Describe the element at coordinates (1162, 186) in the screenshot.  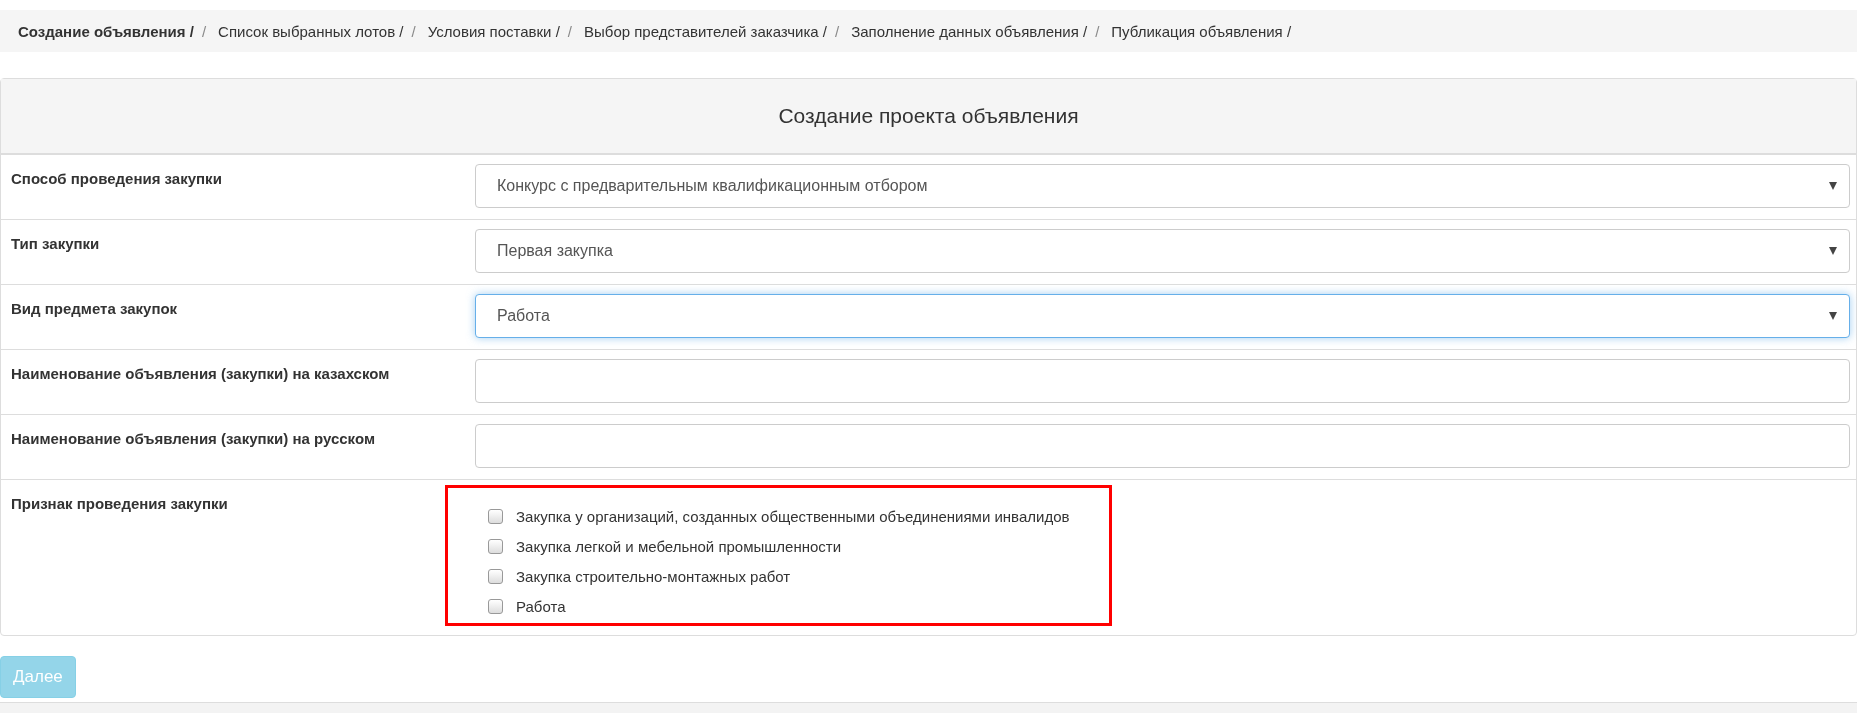
I see `select-field: Конкурс с предварительным квалификационным отбором` at that location.